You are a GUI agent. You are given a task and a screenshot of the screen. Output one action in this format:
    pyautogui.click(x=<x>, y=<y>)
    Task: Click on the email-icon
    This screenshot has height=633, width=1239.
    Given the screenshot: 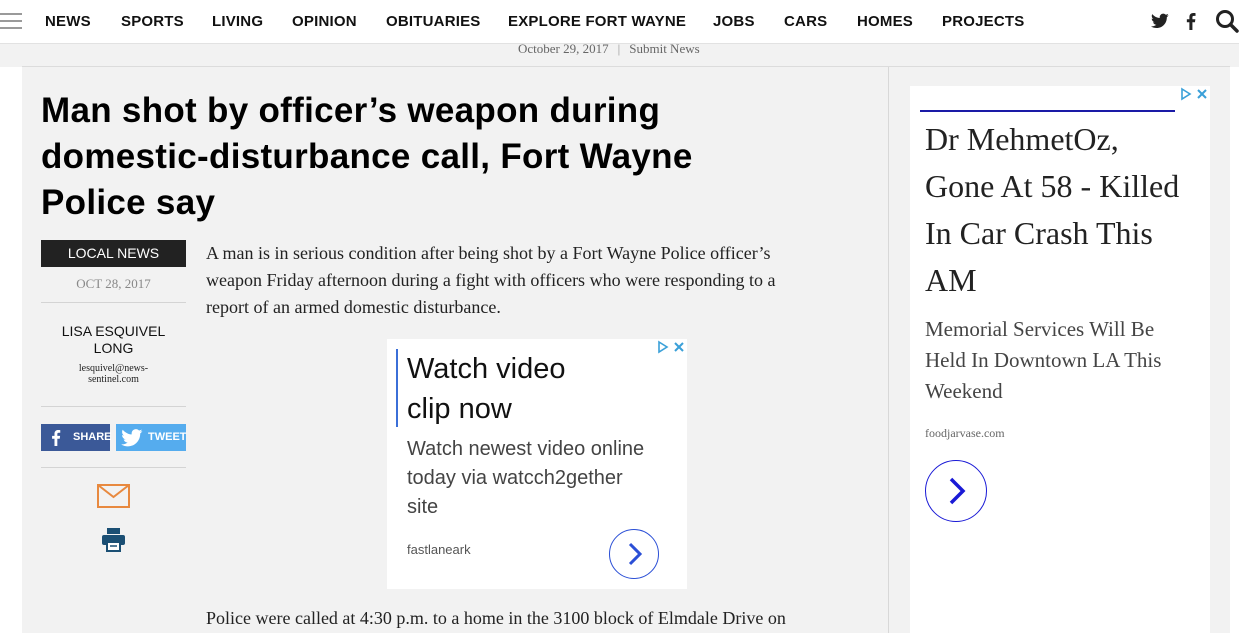 What is the action you would take?
    pyautogui.click(x=113, y=496)
    